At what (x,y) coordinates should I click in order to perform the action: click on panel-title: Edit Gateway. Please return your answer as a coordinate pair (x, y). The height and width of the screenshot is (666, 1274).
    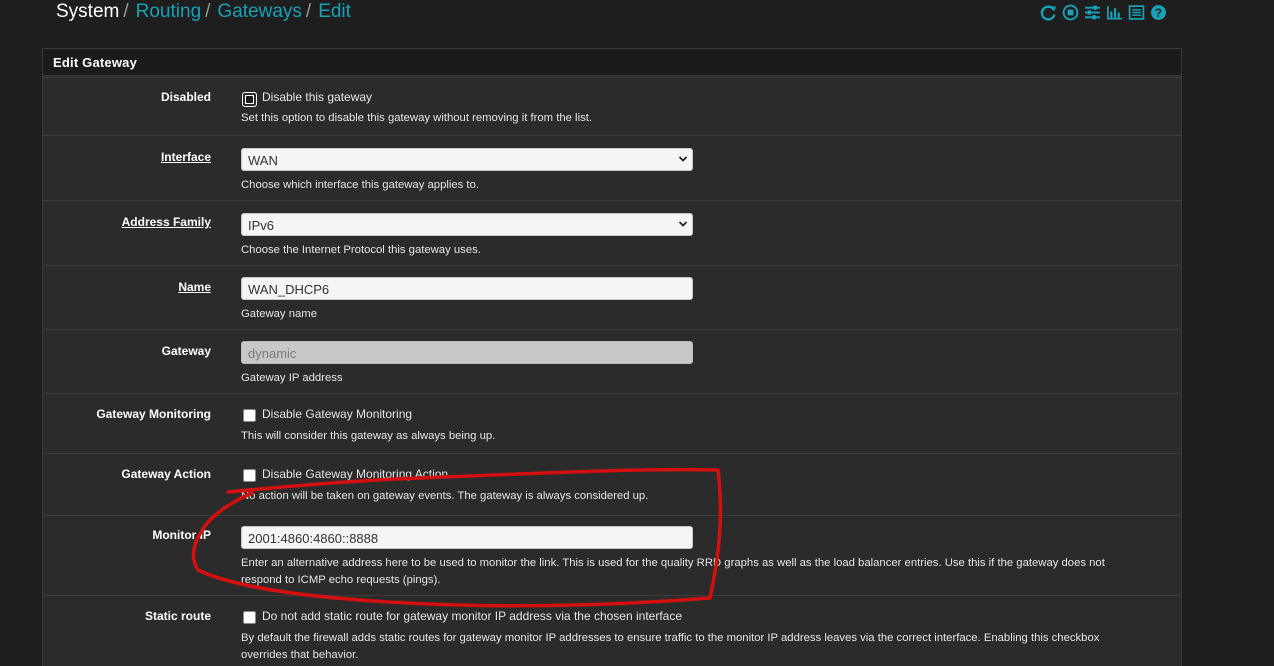
    Looking at the image, I should click on (612, 62).